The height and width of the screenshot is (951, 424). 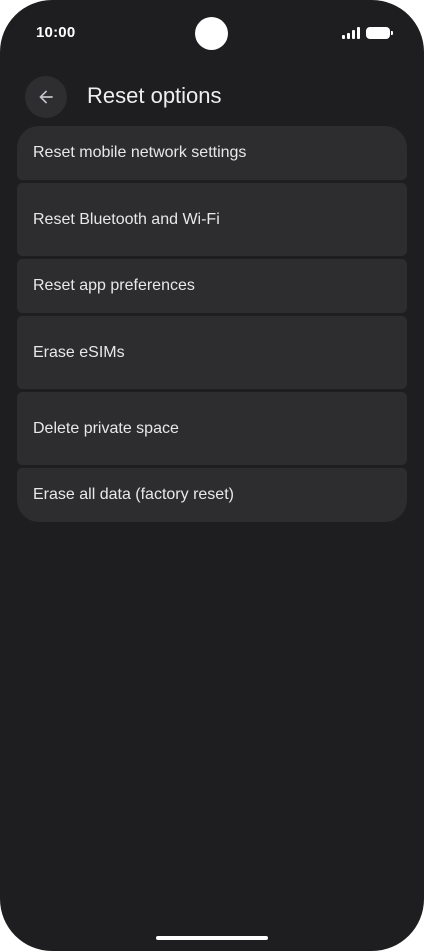 What do you see at coordinates (154, 95) in the screenshot?
I see `page-title: Reset options` at bounding box center [154, 95].